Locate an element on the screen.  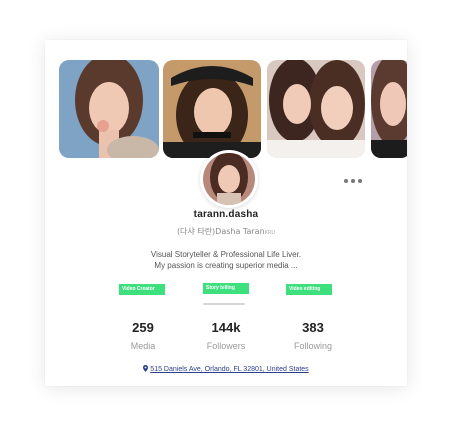
username: tarann.dasha is located at coordinates (226, 214).